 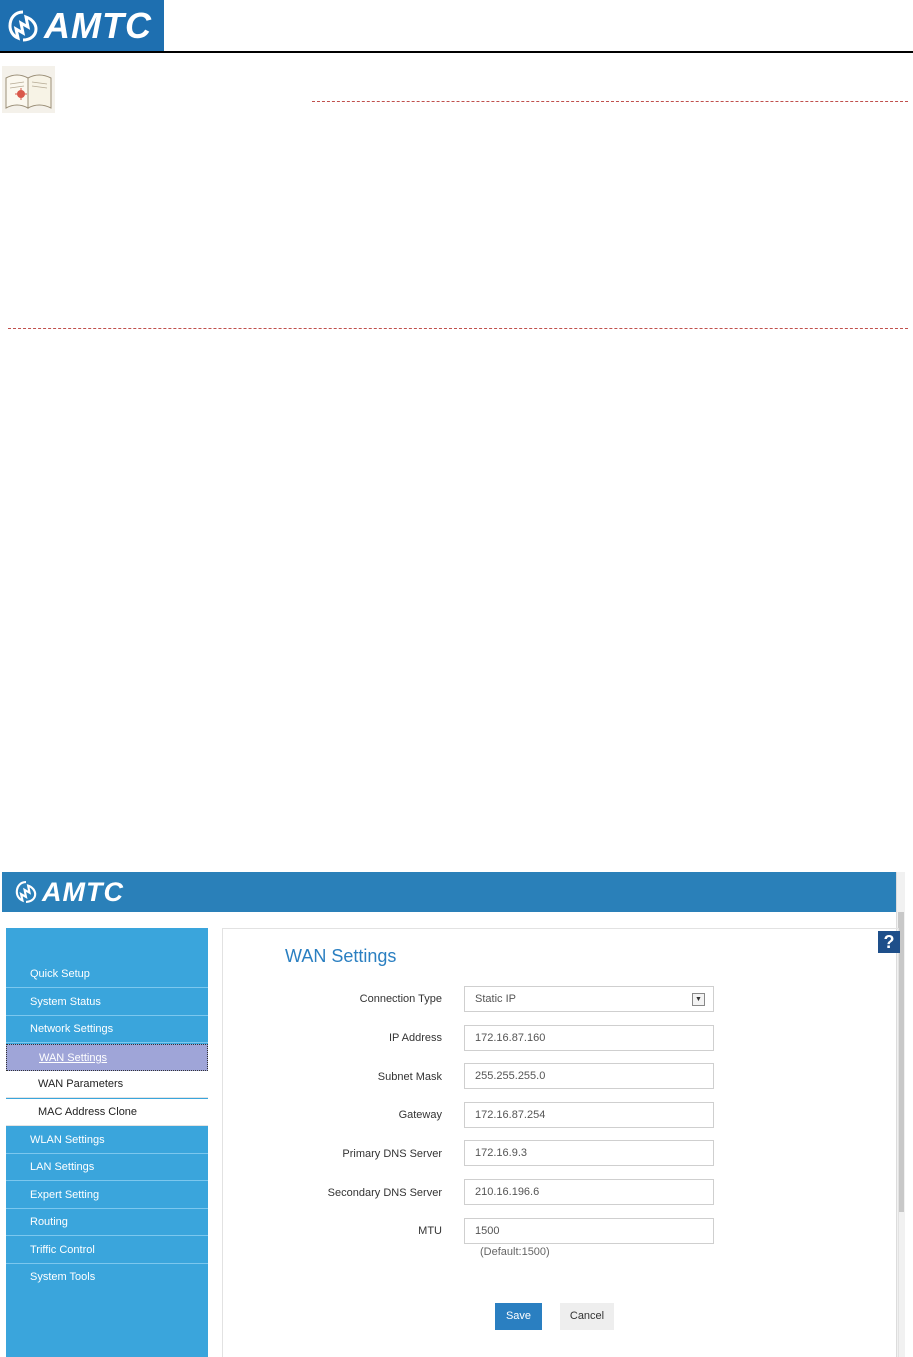 What do you see at coordinates (515, 1252) in the screenshot?
I see `mtu-default-hint: (Default:1500)` at bounding box center [515, 1252].